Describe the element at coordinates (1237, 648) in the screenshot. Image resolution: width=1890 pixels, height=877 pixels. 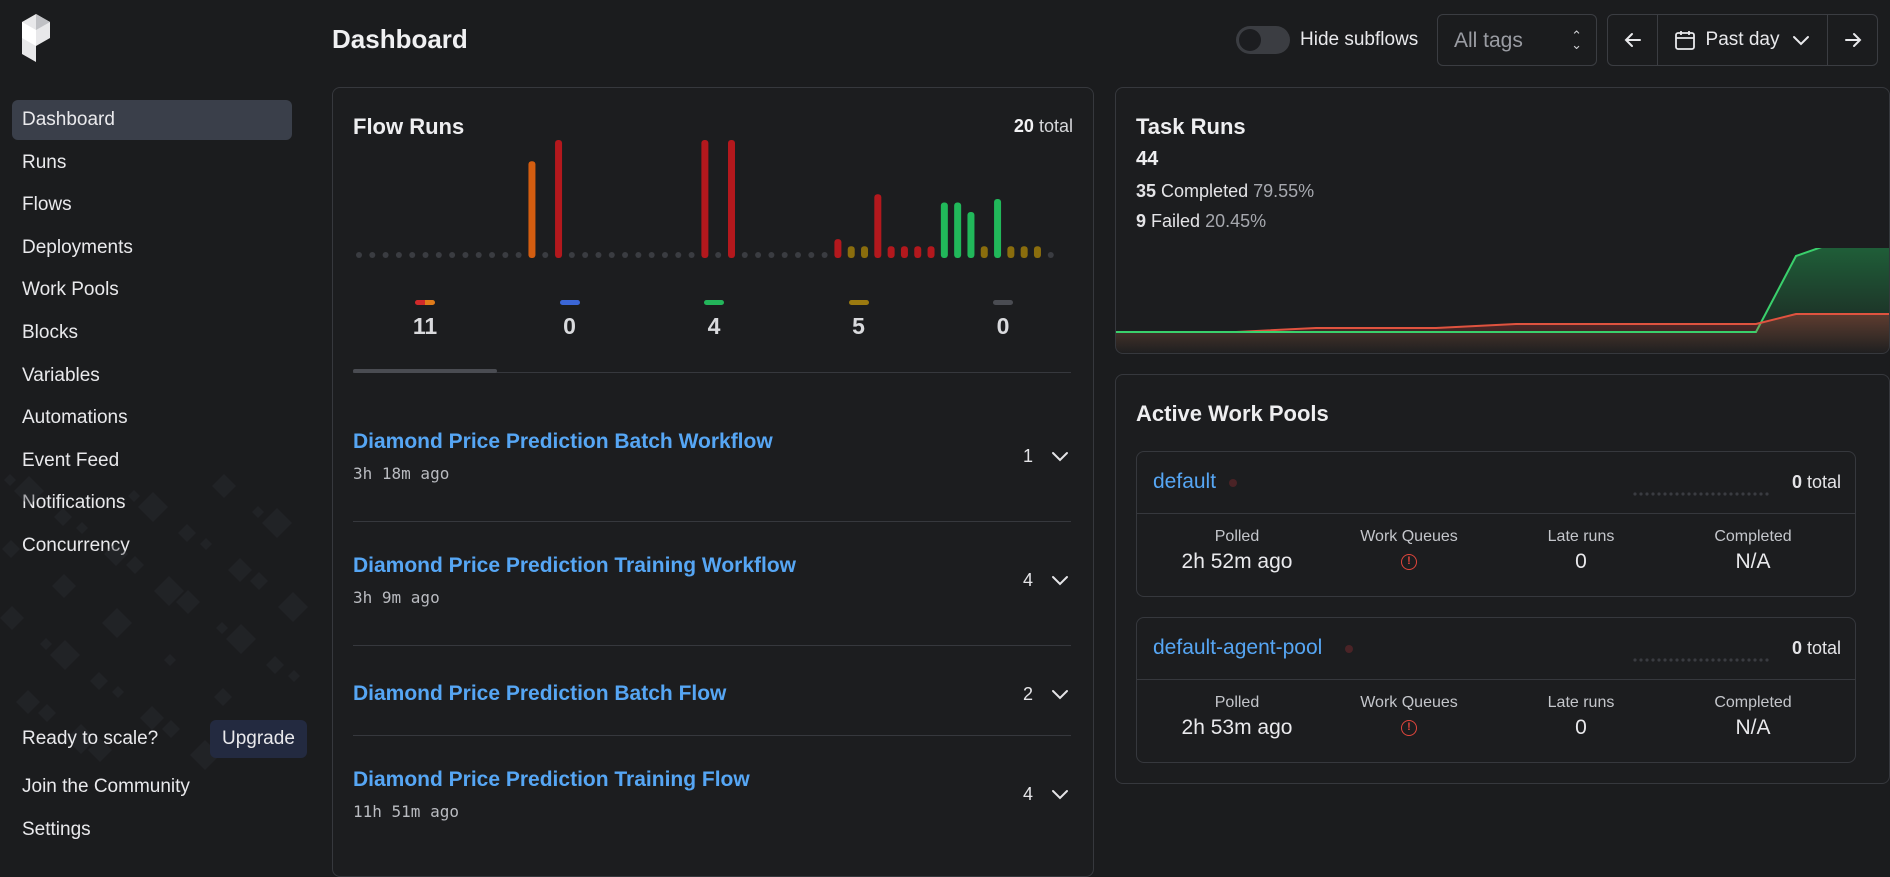
I see `work-pool-name-link: default-agent-pool` at that location.